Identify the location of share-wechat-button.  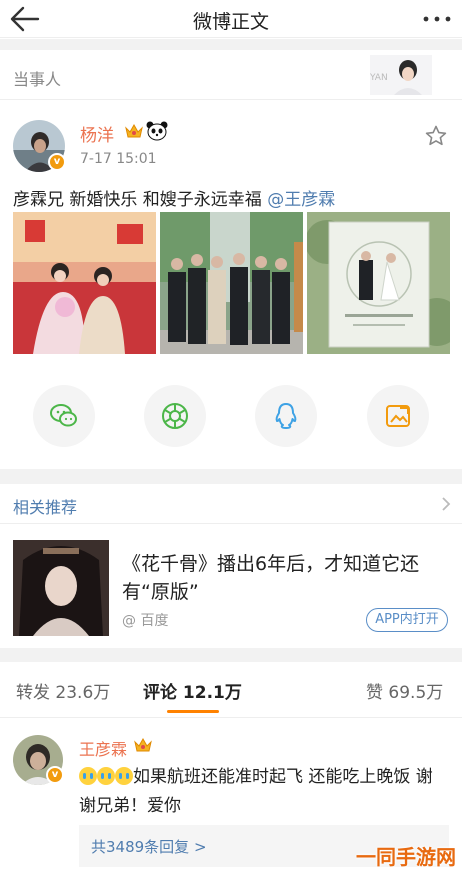
(64, 416).